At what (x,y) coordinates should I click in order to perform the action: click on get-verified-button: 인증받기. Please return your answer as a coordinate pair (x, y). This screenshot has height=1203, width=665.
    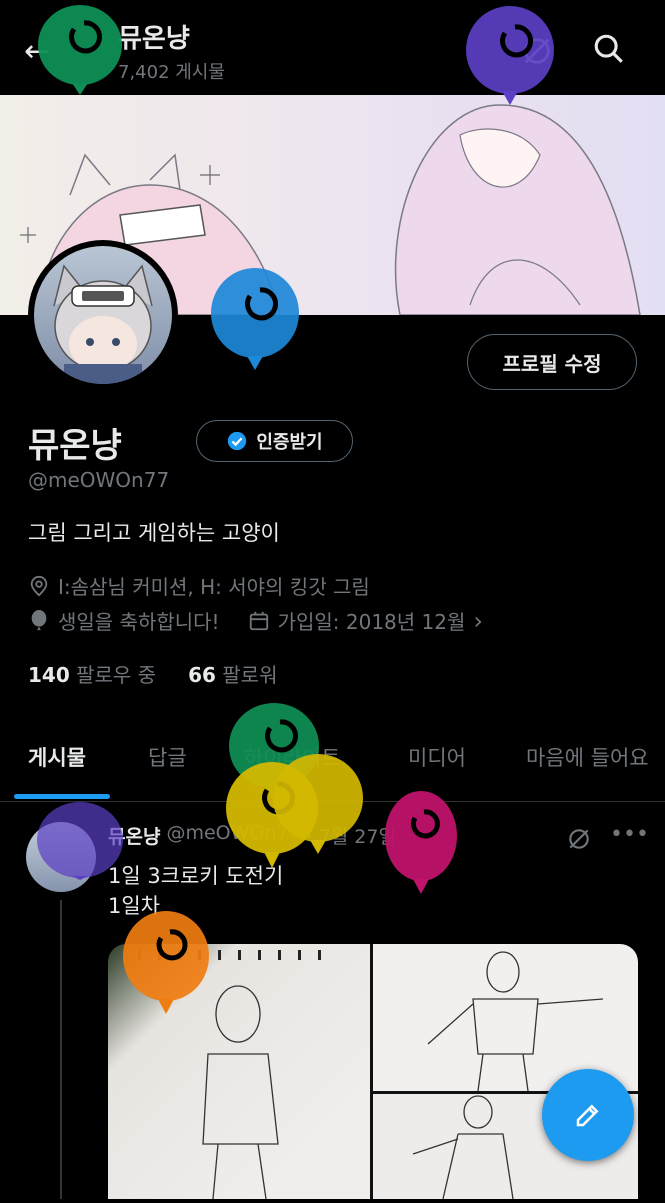
    Looking at the image, I should click on (274, 441).